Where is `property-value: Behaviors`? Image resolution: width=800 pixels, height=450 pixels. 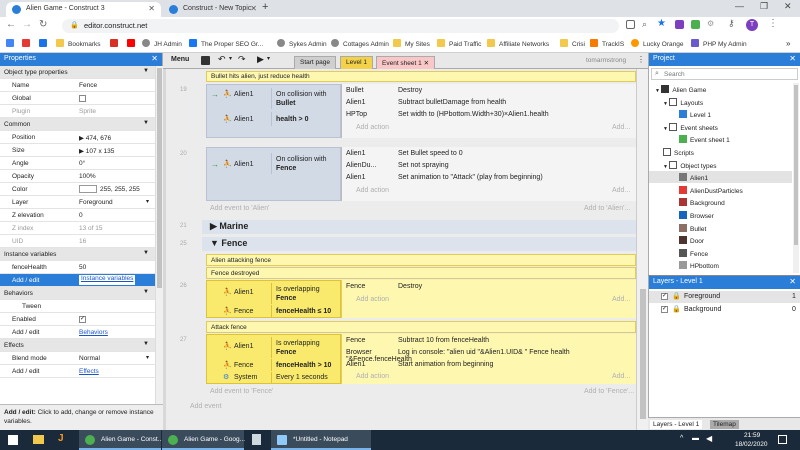
property-value: Behaviors is located at coordinates (93, 332).